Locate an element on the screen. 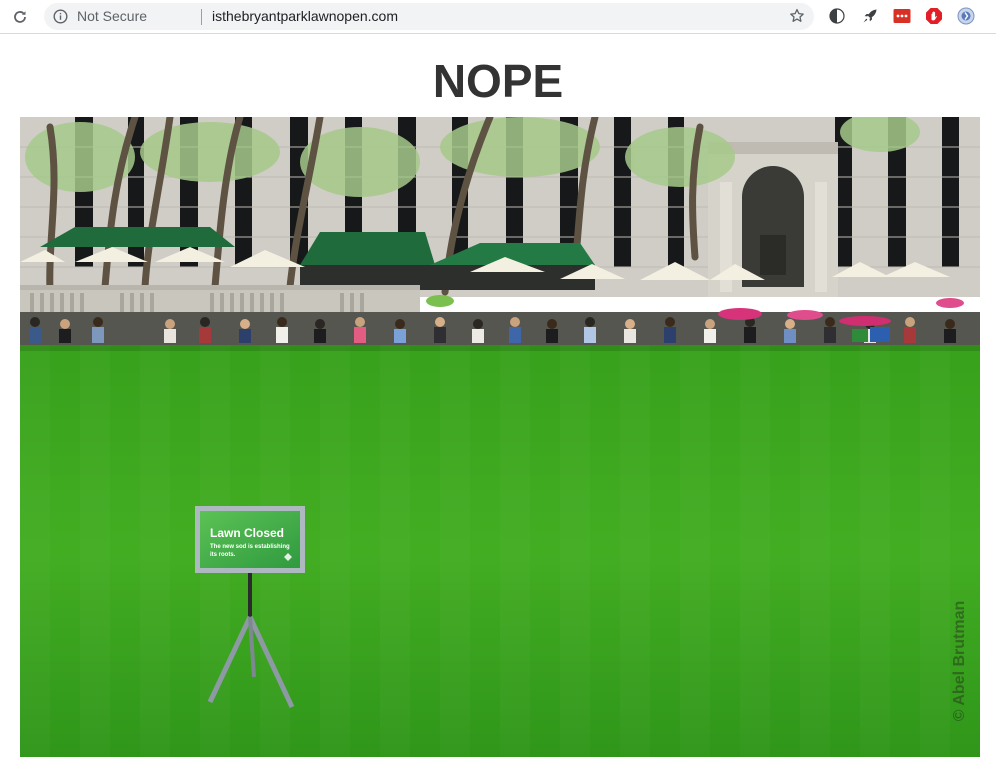 The height and width of the screenshot is (768, 996). red-dots-extension-icon is located at coordinates (902, 16).